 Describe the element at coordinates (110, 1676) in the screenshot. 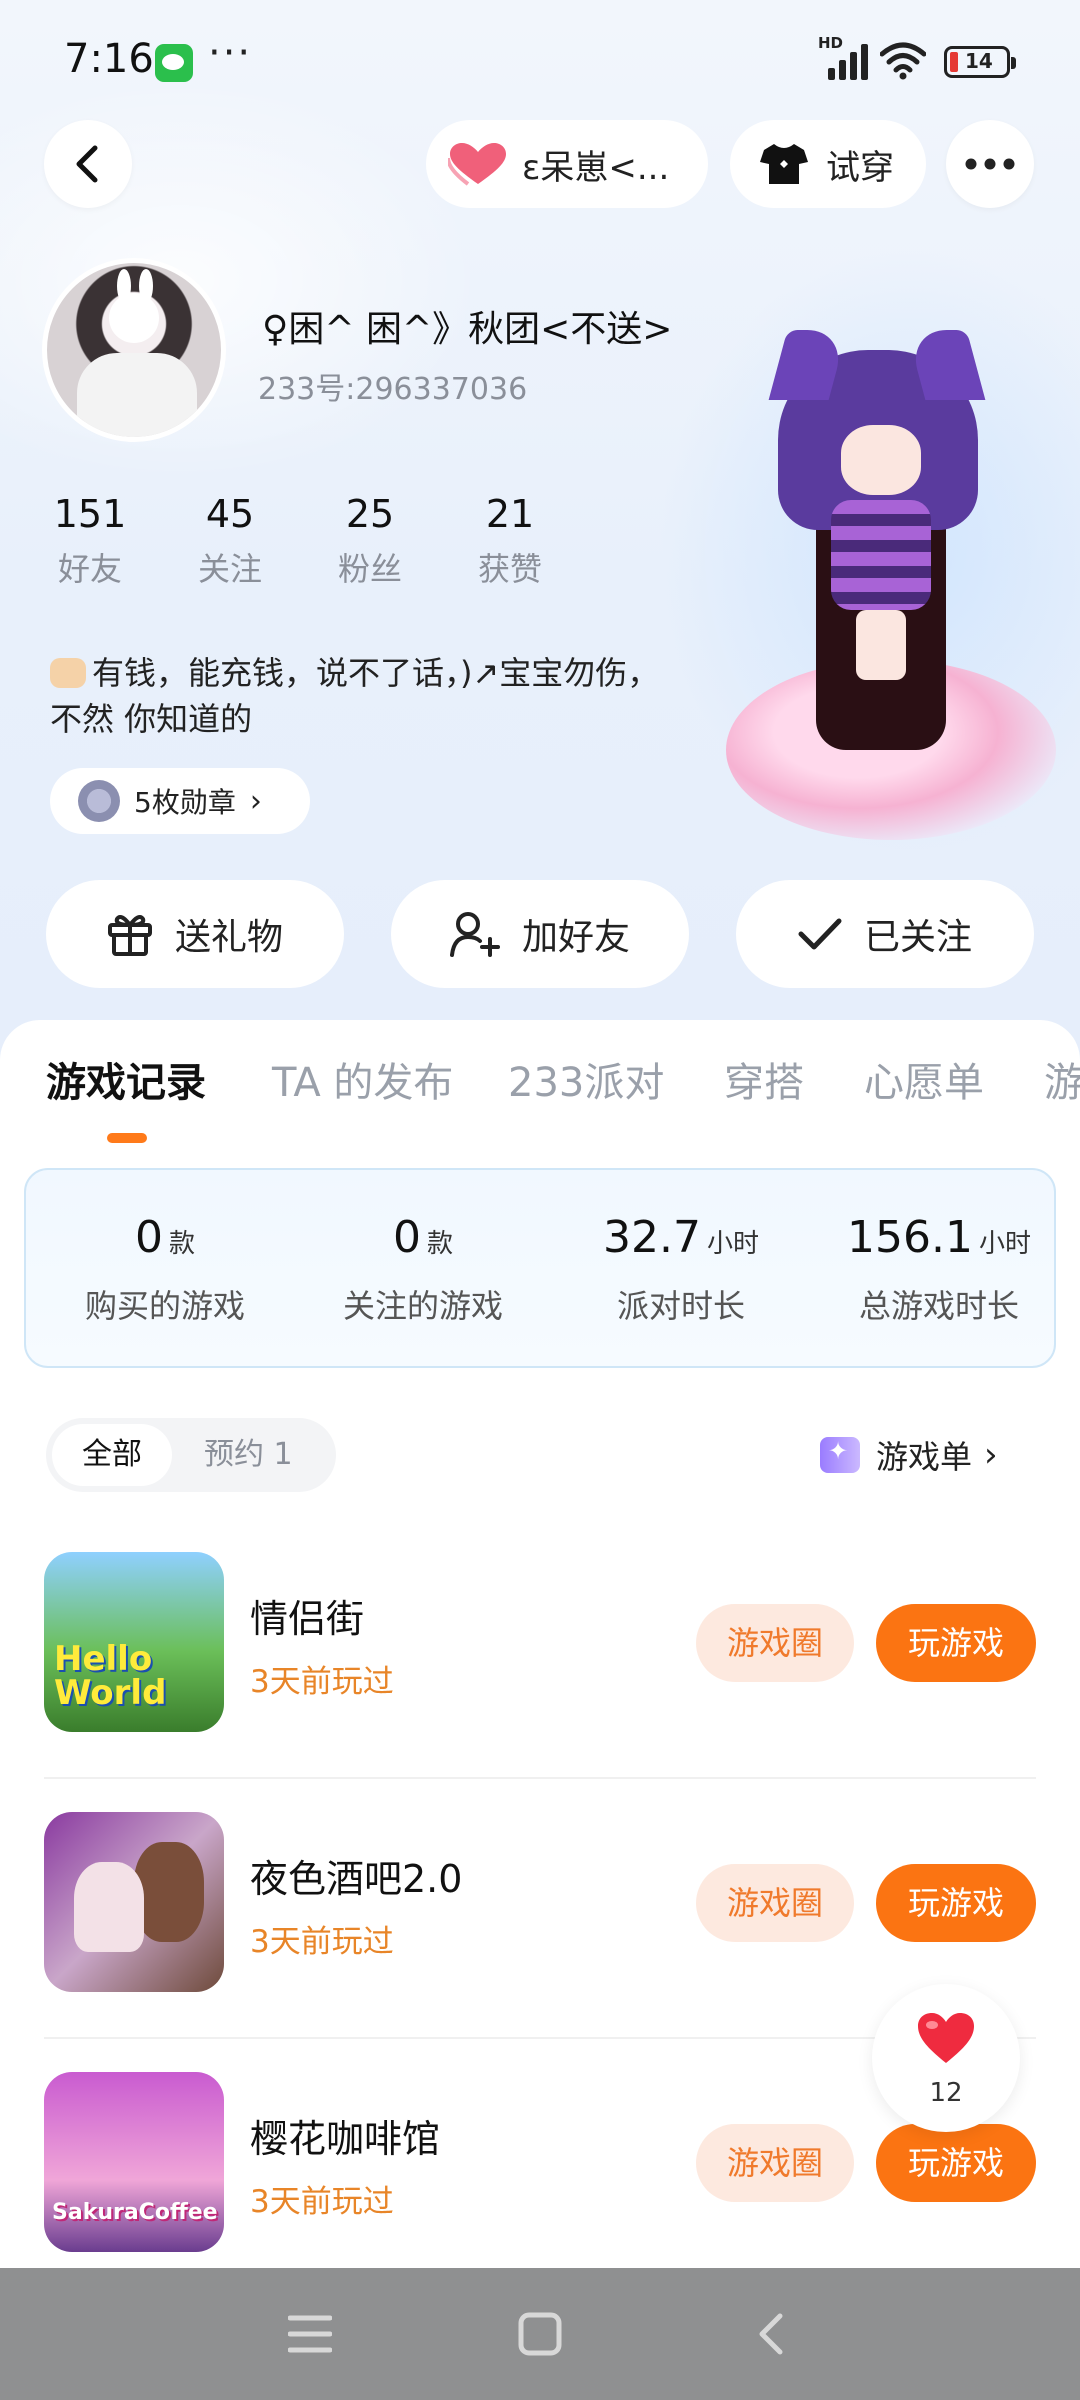

I see `game-icon-text: Hello World` at that location.